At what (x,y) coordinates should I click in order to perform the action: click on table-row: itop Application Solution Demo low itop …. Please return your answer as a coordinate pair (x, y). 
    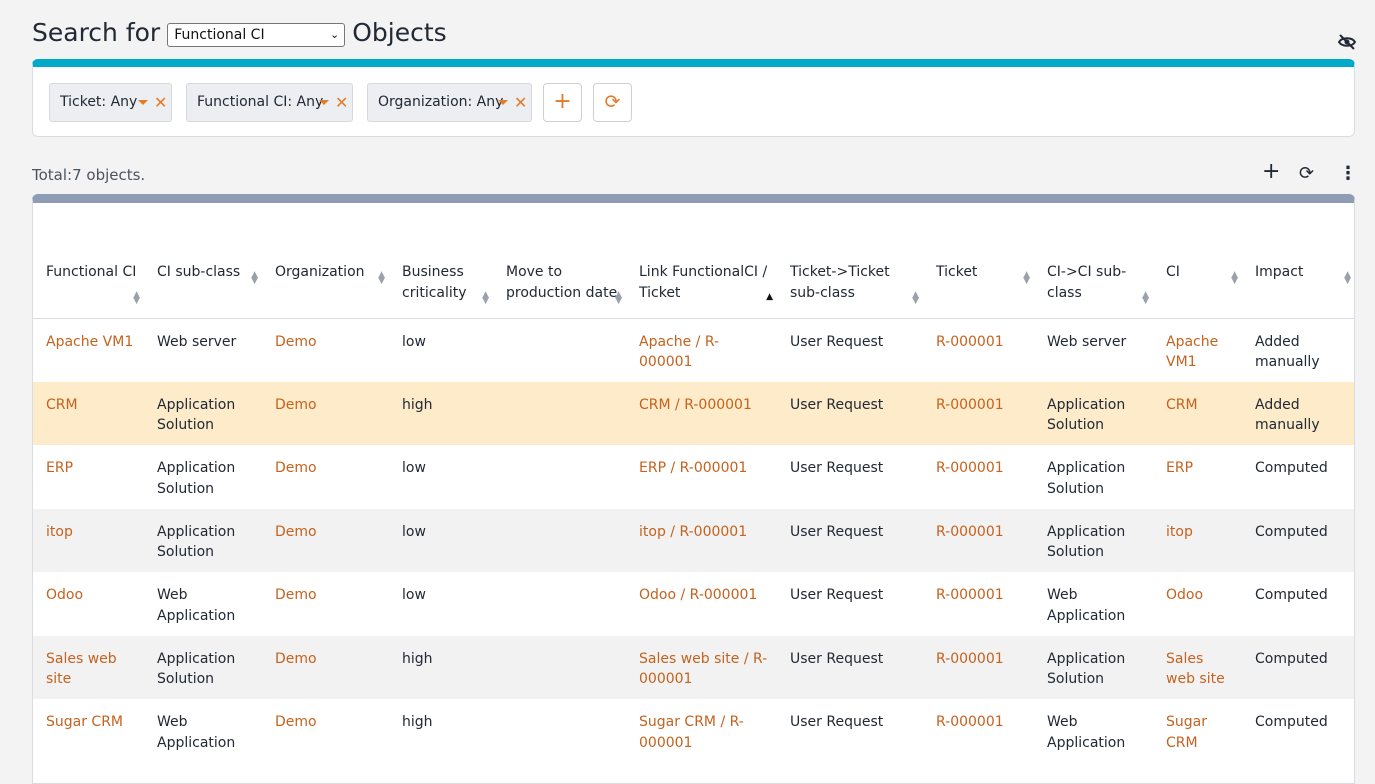
    Looking at the image, I should click on (693, 540).